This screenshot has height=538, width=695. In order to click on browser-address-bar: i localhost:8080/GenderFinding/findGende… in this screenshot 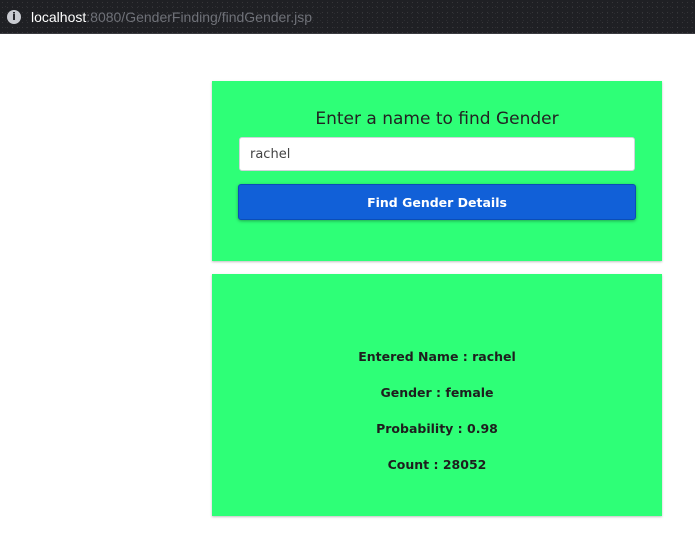, I will do `click(347, 17)`.